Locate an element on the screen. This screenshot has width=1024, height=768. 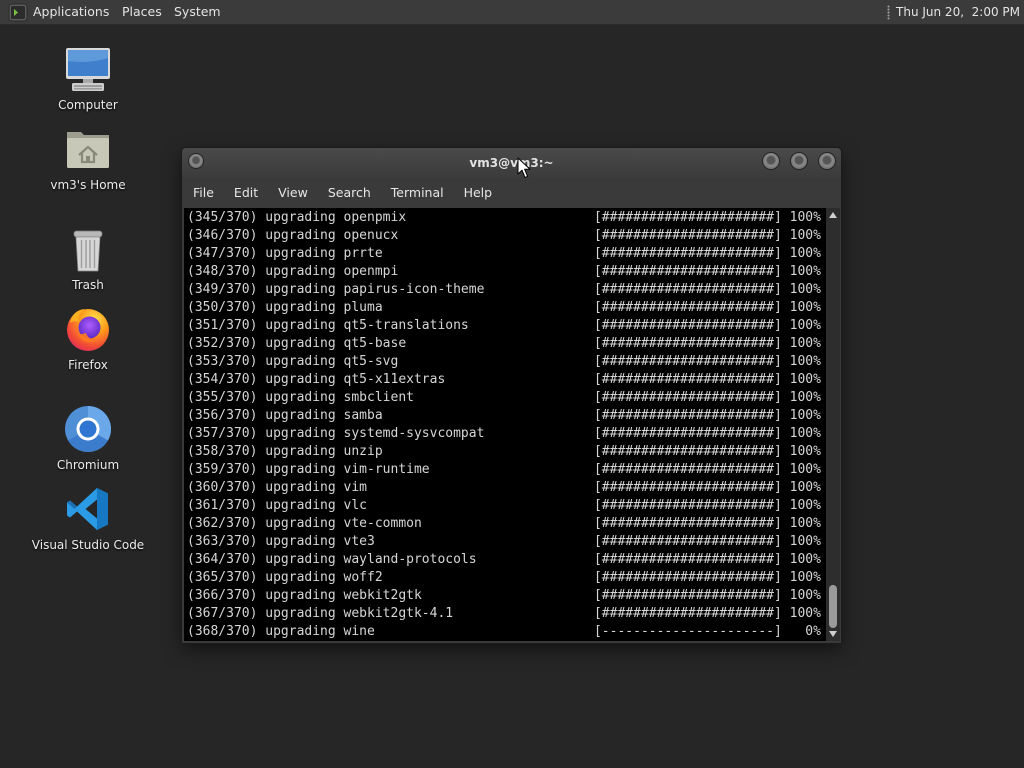
line-message: (364/370) upgrading wayland-protocols is located at coordinates (332, 559).